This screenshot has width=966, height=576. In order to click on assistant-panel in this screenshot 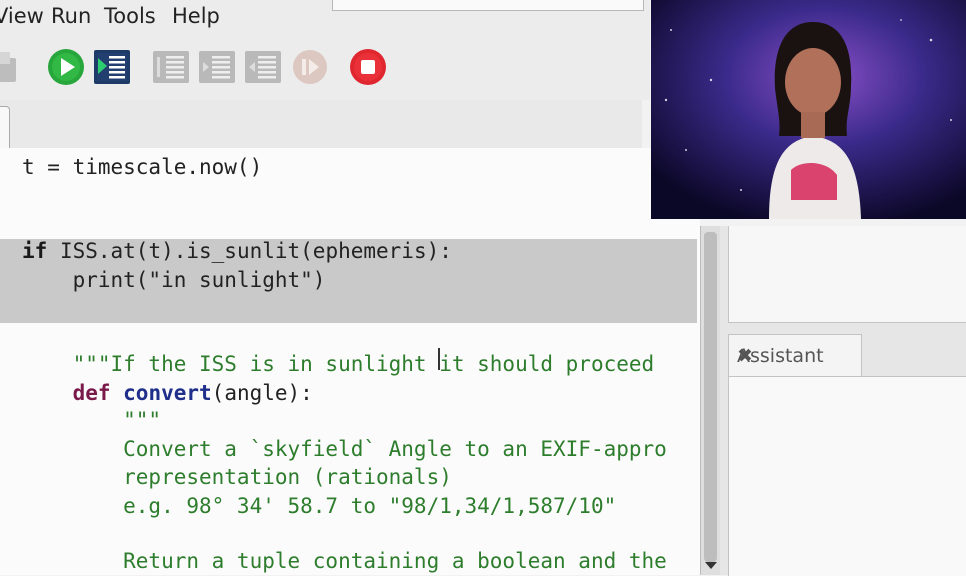, I will do `click(847, 476)`.